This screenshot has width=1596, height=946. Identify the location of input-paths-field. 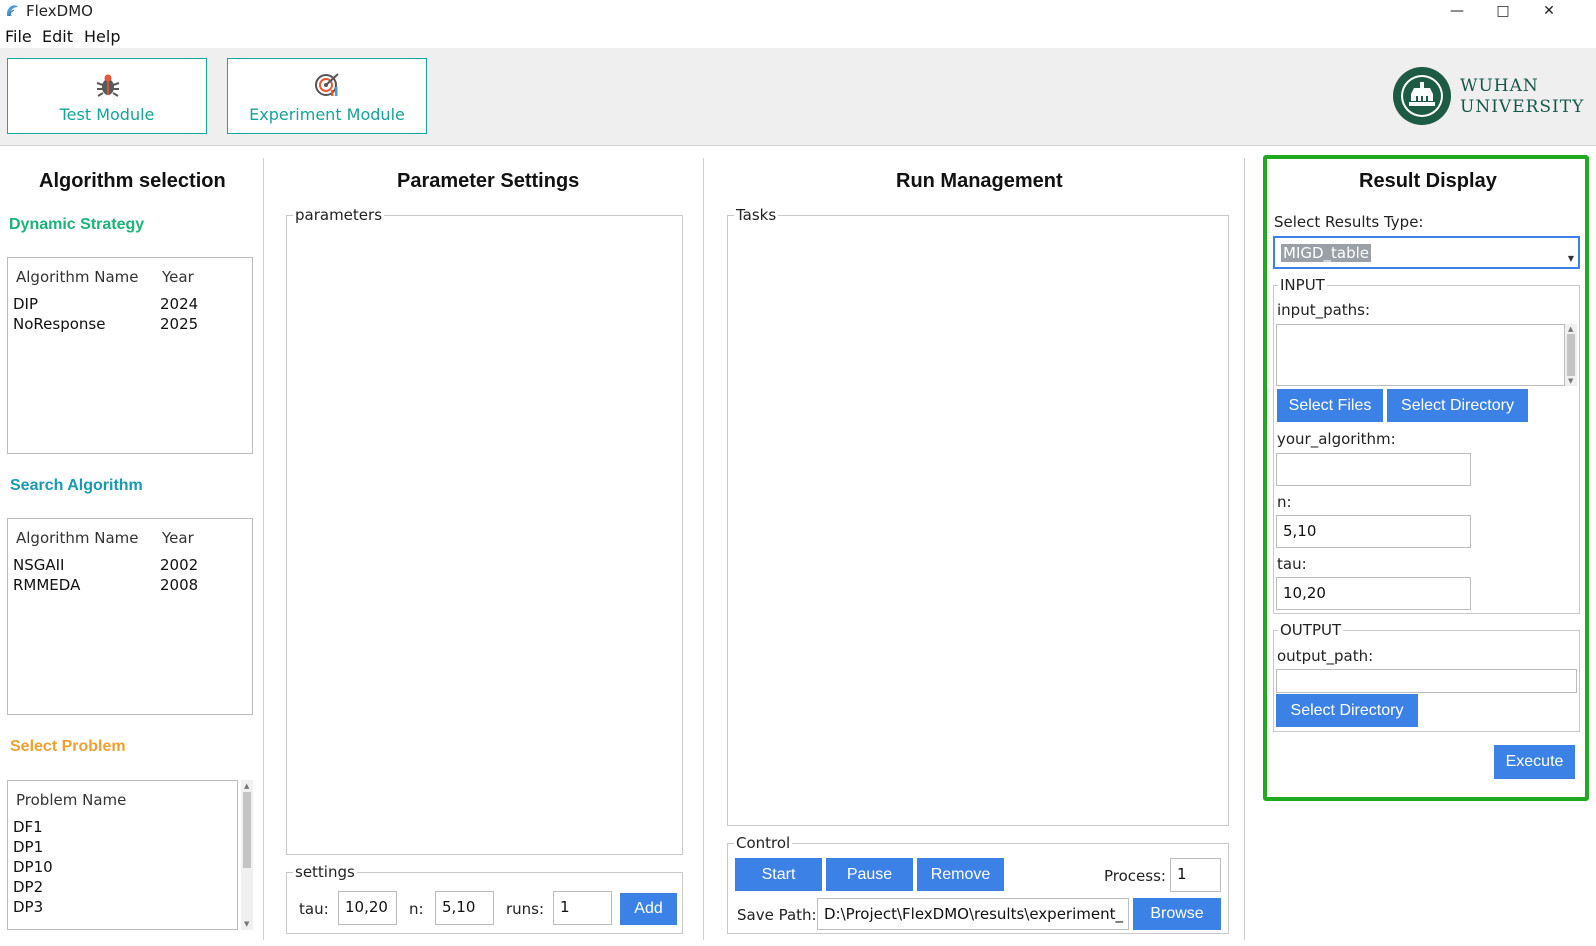
(1420, 355).